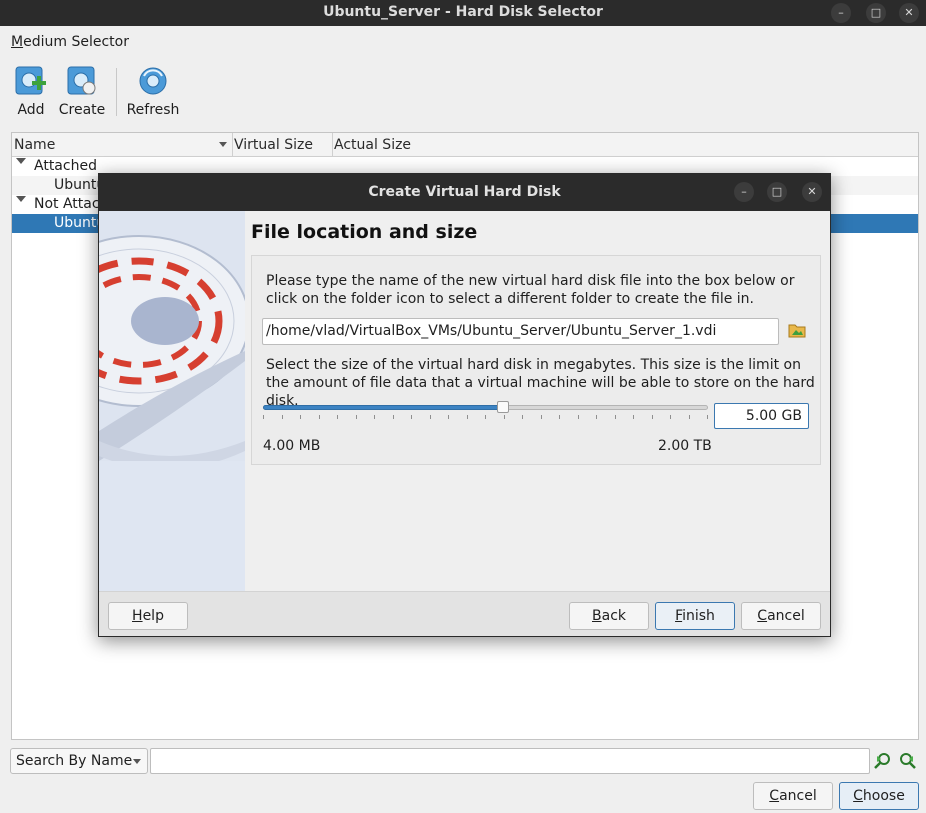 The image size is (926, 813). I want to click on add-disk-icon, so click(31, 81).